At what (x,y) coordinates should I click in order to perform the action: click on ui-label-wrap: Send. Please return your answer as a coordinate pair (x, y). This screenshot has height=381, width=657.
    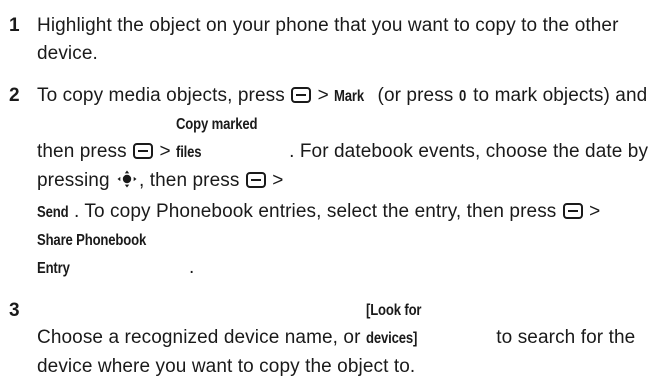
    Looking at the image, I should click on (55, 212).